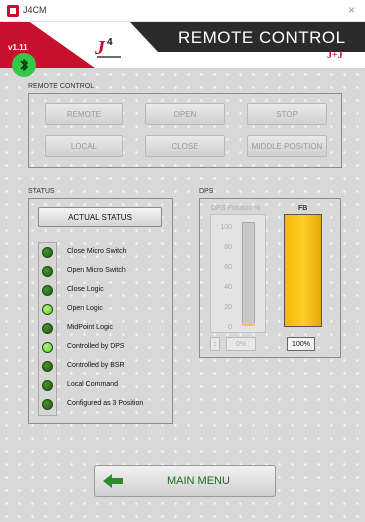  I want to click on middle-position-button: MIDDLE POSITION, so click(287, 146).